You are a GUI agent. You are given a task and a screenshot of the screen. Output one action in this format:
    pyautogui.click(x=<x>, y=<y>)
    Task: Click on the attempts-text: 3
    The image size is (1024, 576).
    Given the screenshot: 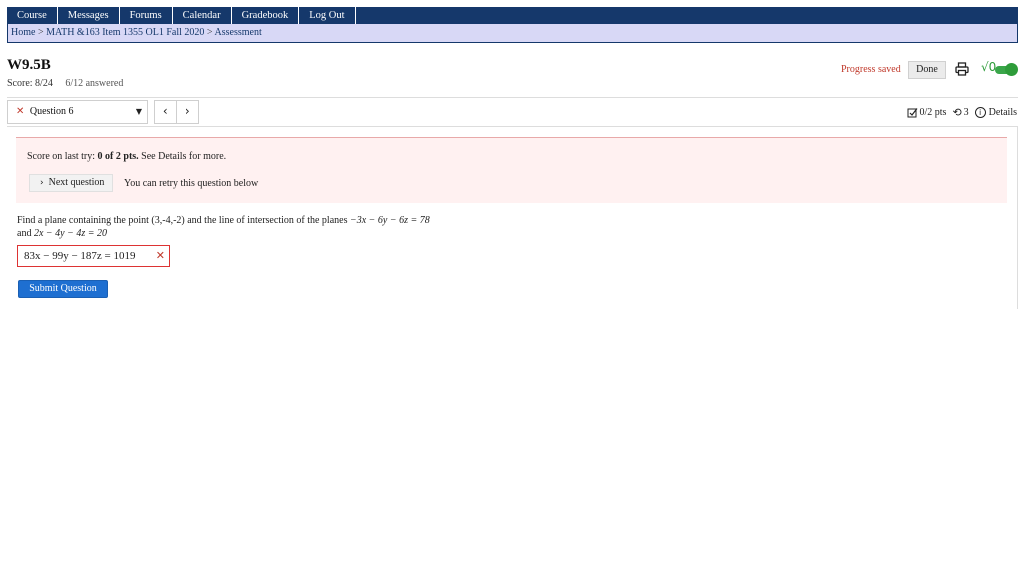 What is the action you would take?
    pyautogui.click(x=966, y=112)
    